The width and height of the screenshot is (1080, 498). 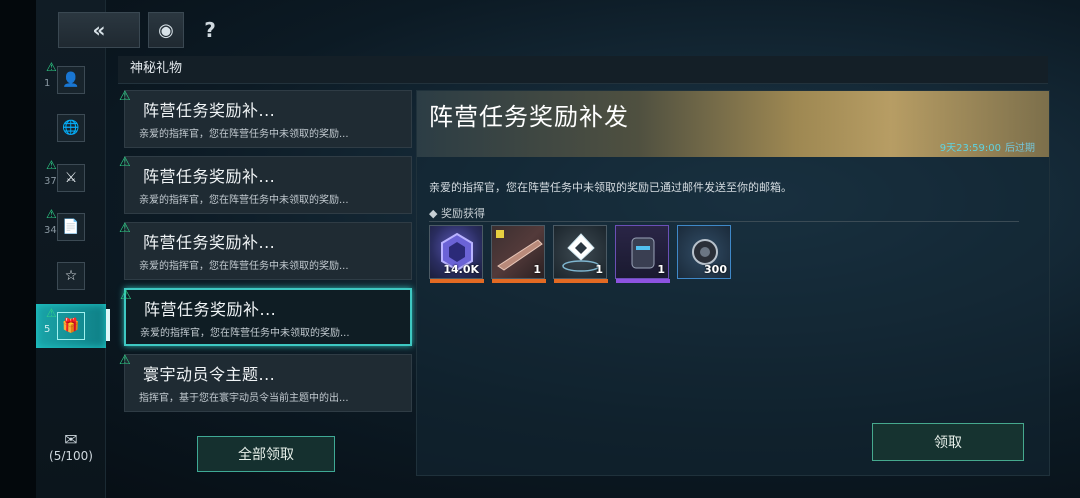 What do you see at coordinates (948, 442) in the screenshot?
I see `claim-button: 领取` at bounding box center [948, 442].